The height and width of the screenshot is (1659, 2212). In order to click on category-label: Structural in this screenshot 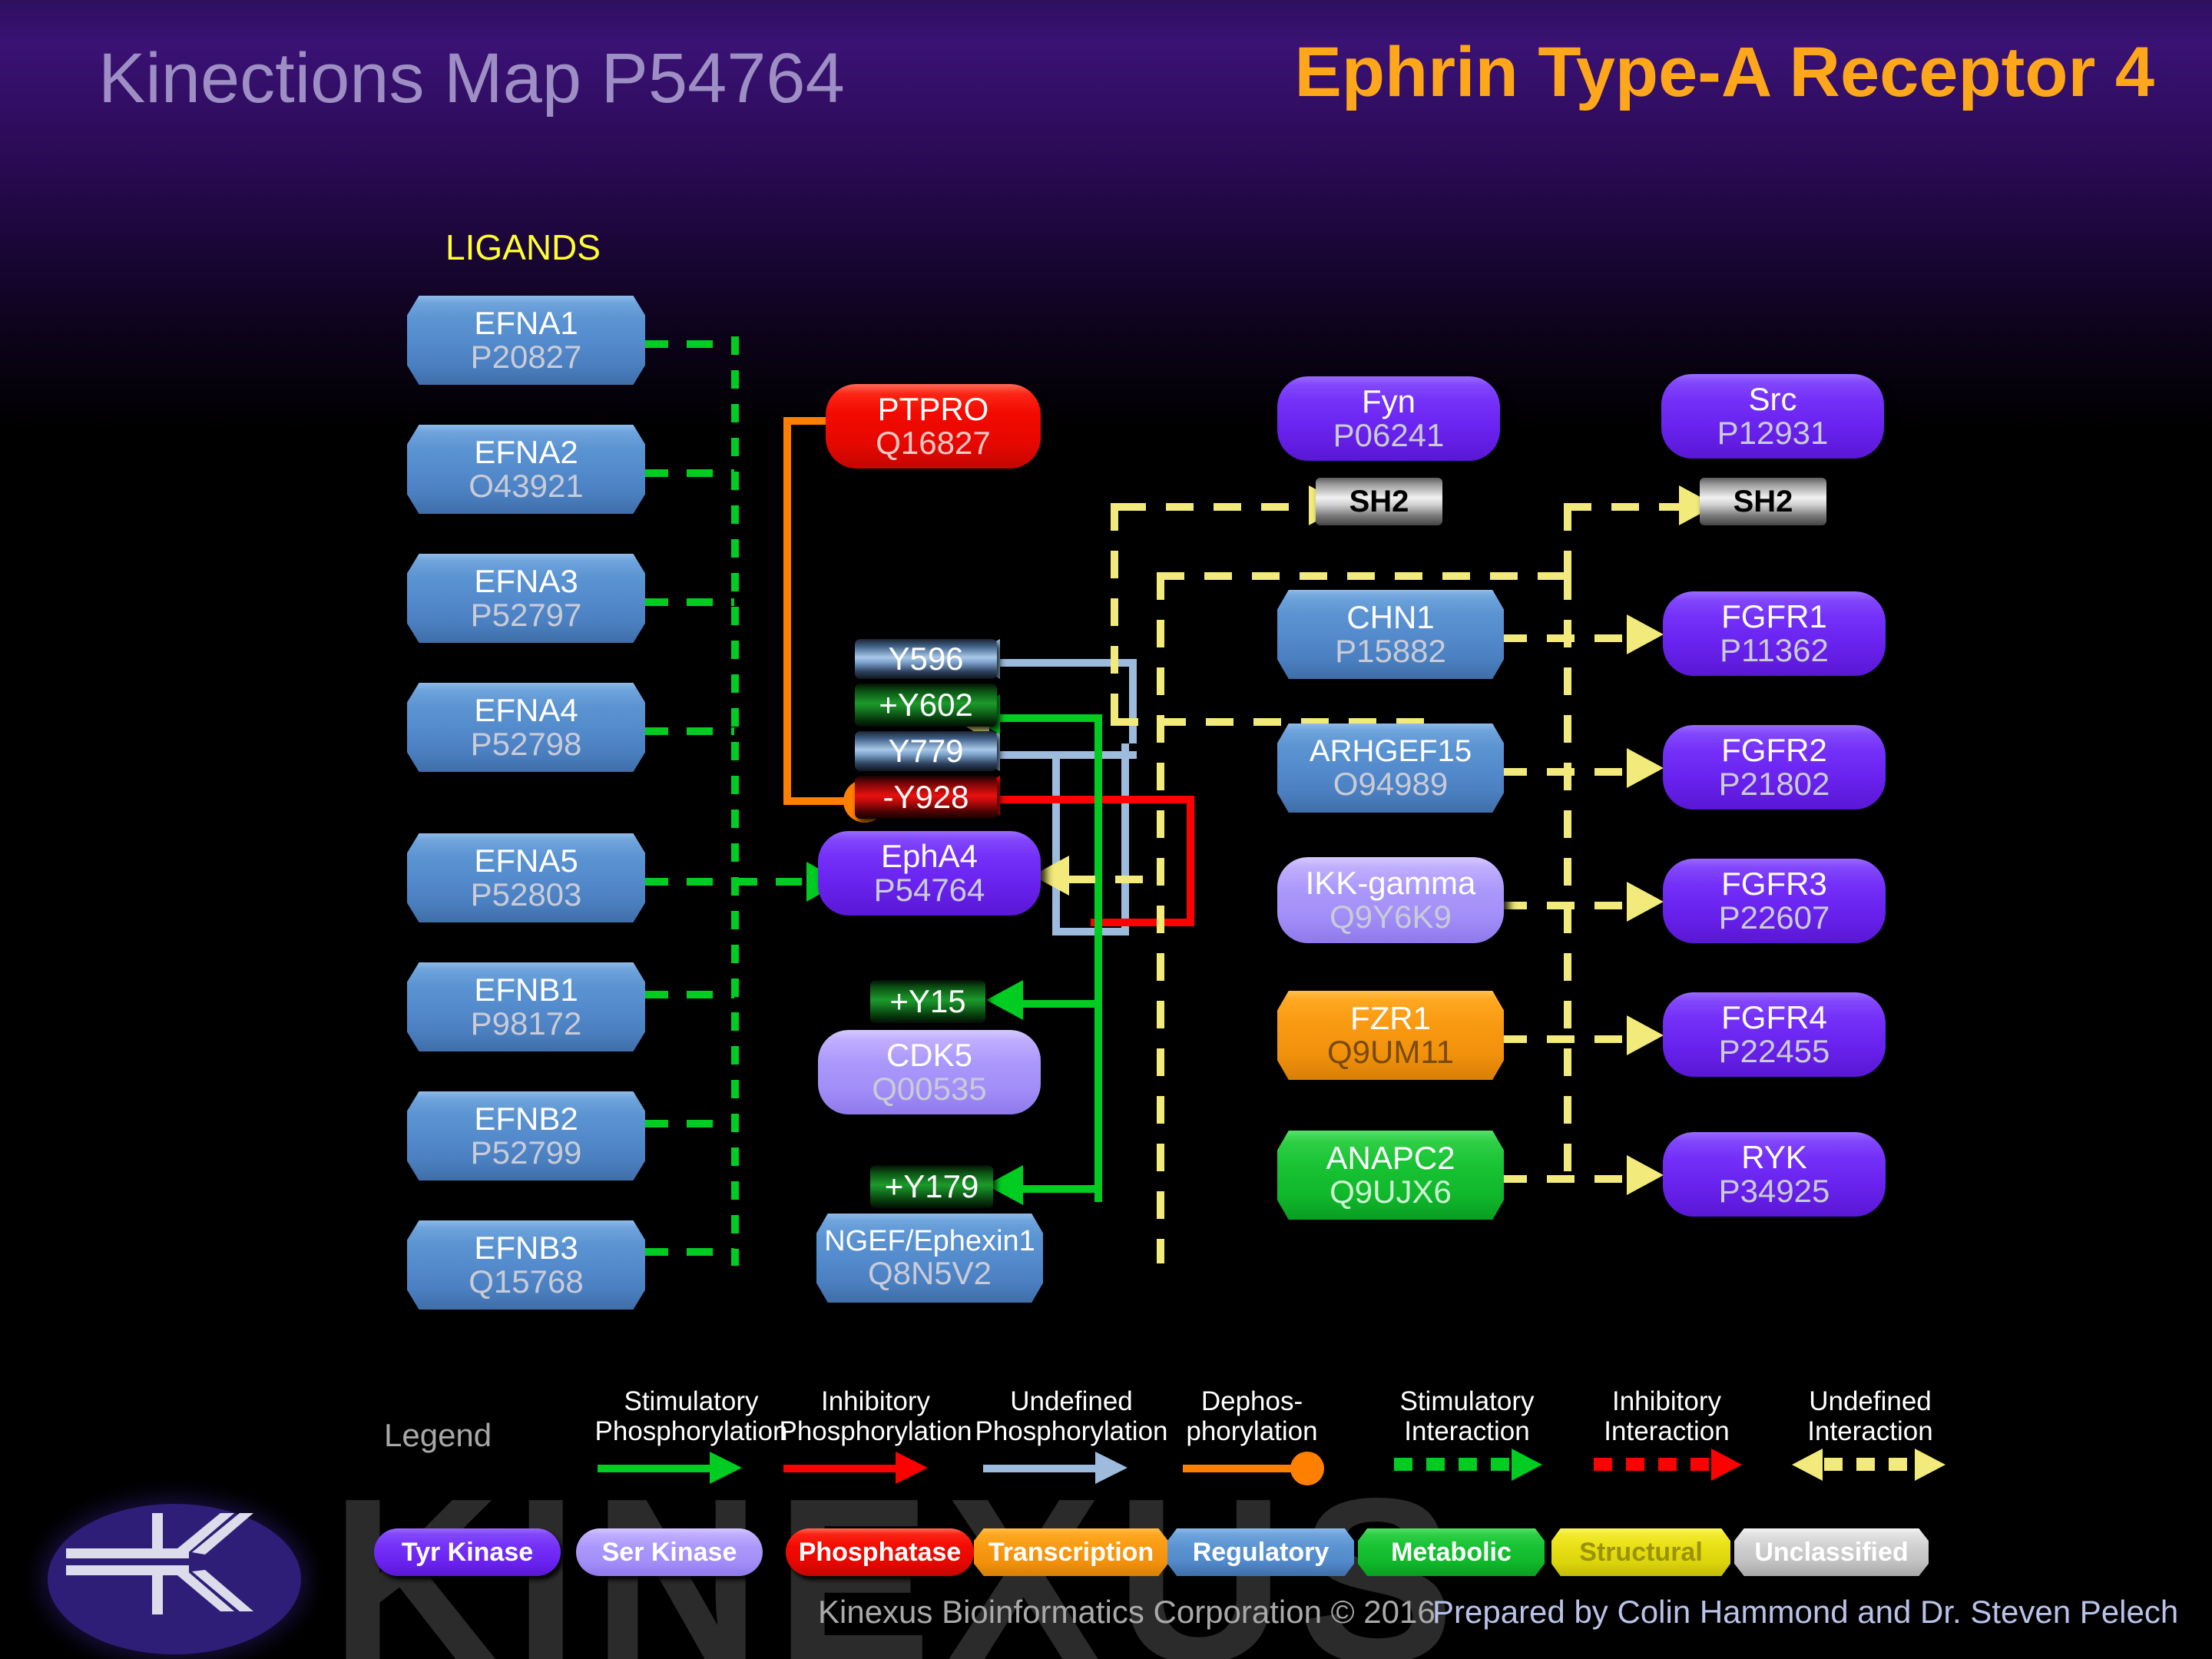, I will do `click(1641, 1552)`.